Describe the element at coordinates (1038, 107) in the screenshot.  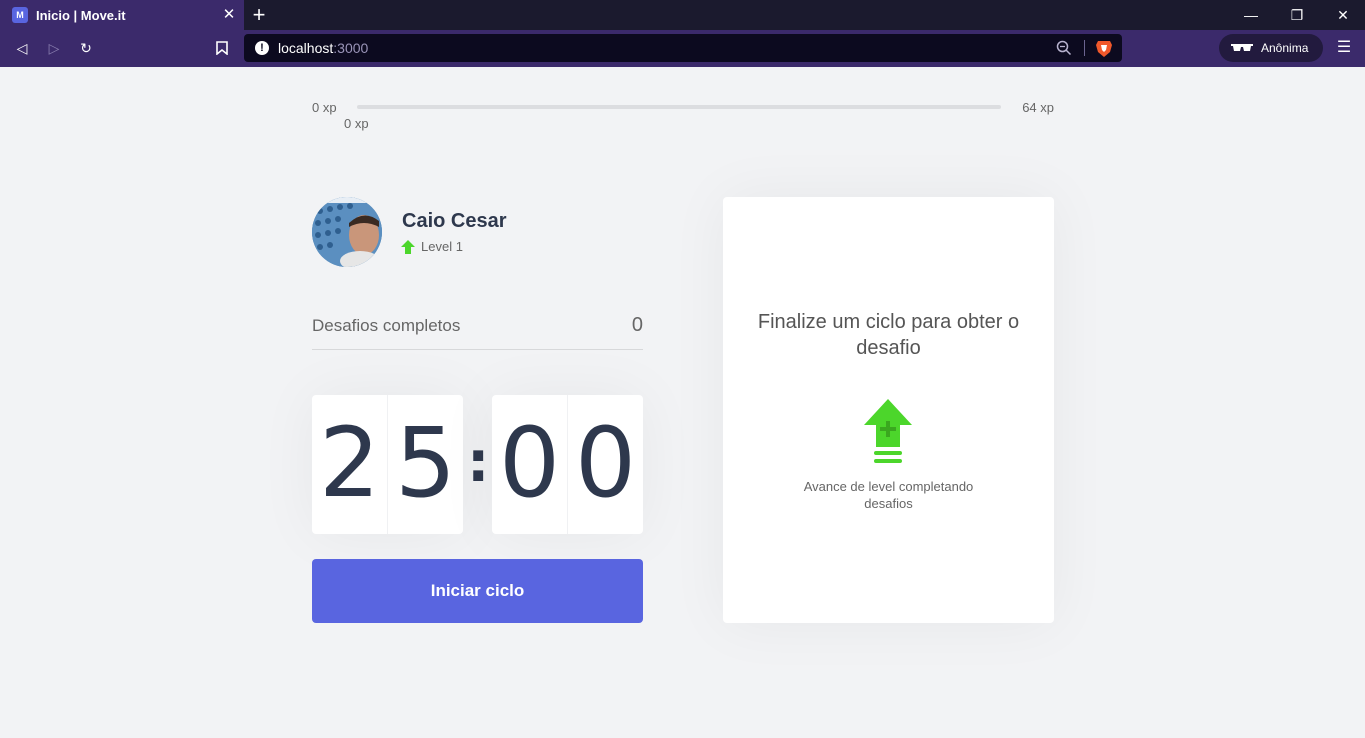
I see `xp-end-label: 64 xp` at that location.